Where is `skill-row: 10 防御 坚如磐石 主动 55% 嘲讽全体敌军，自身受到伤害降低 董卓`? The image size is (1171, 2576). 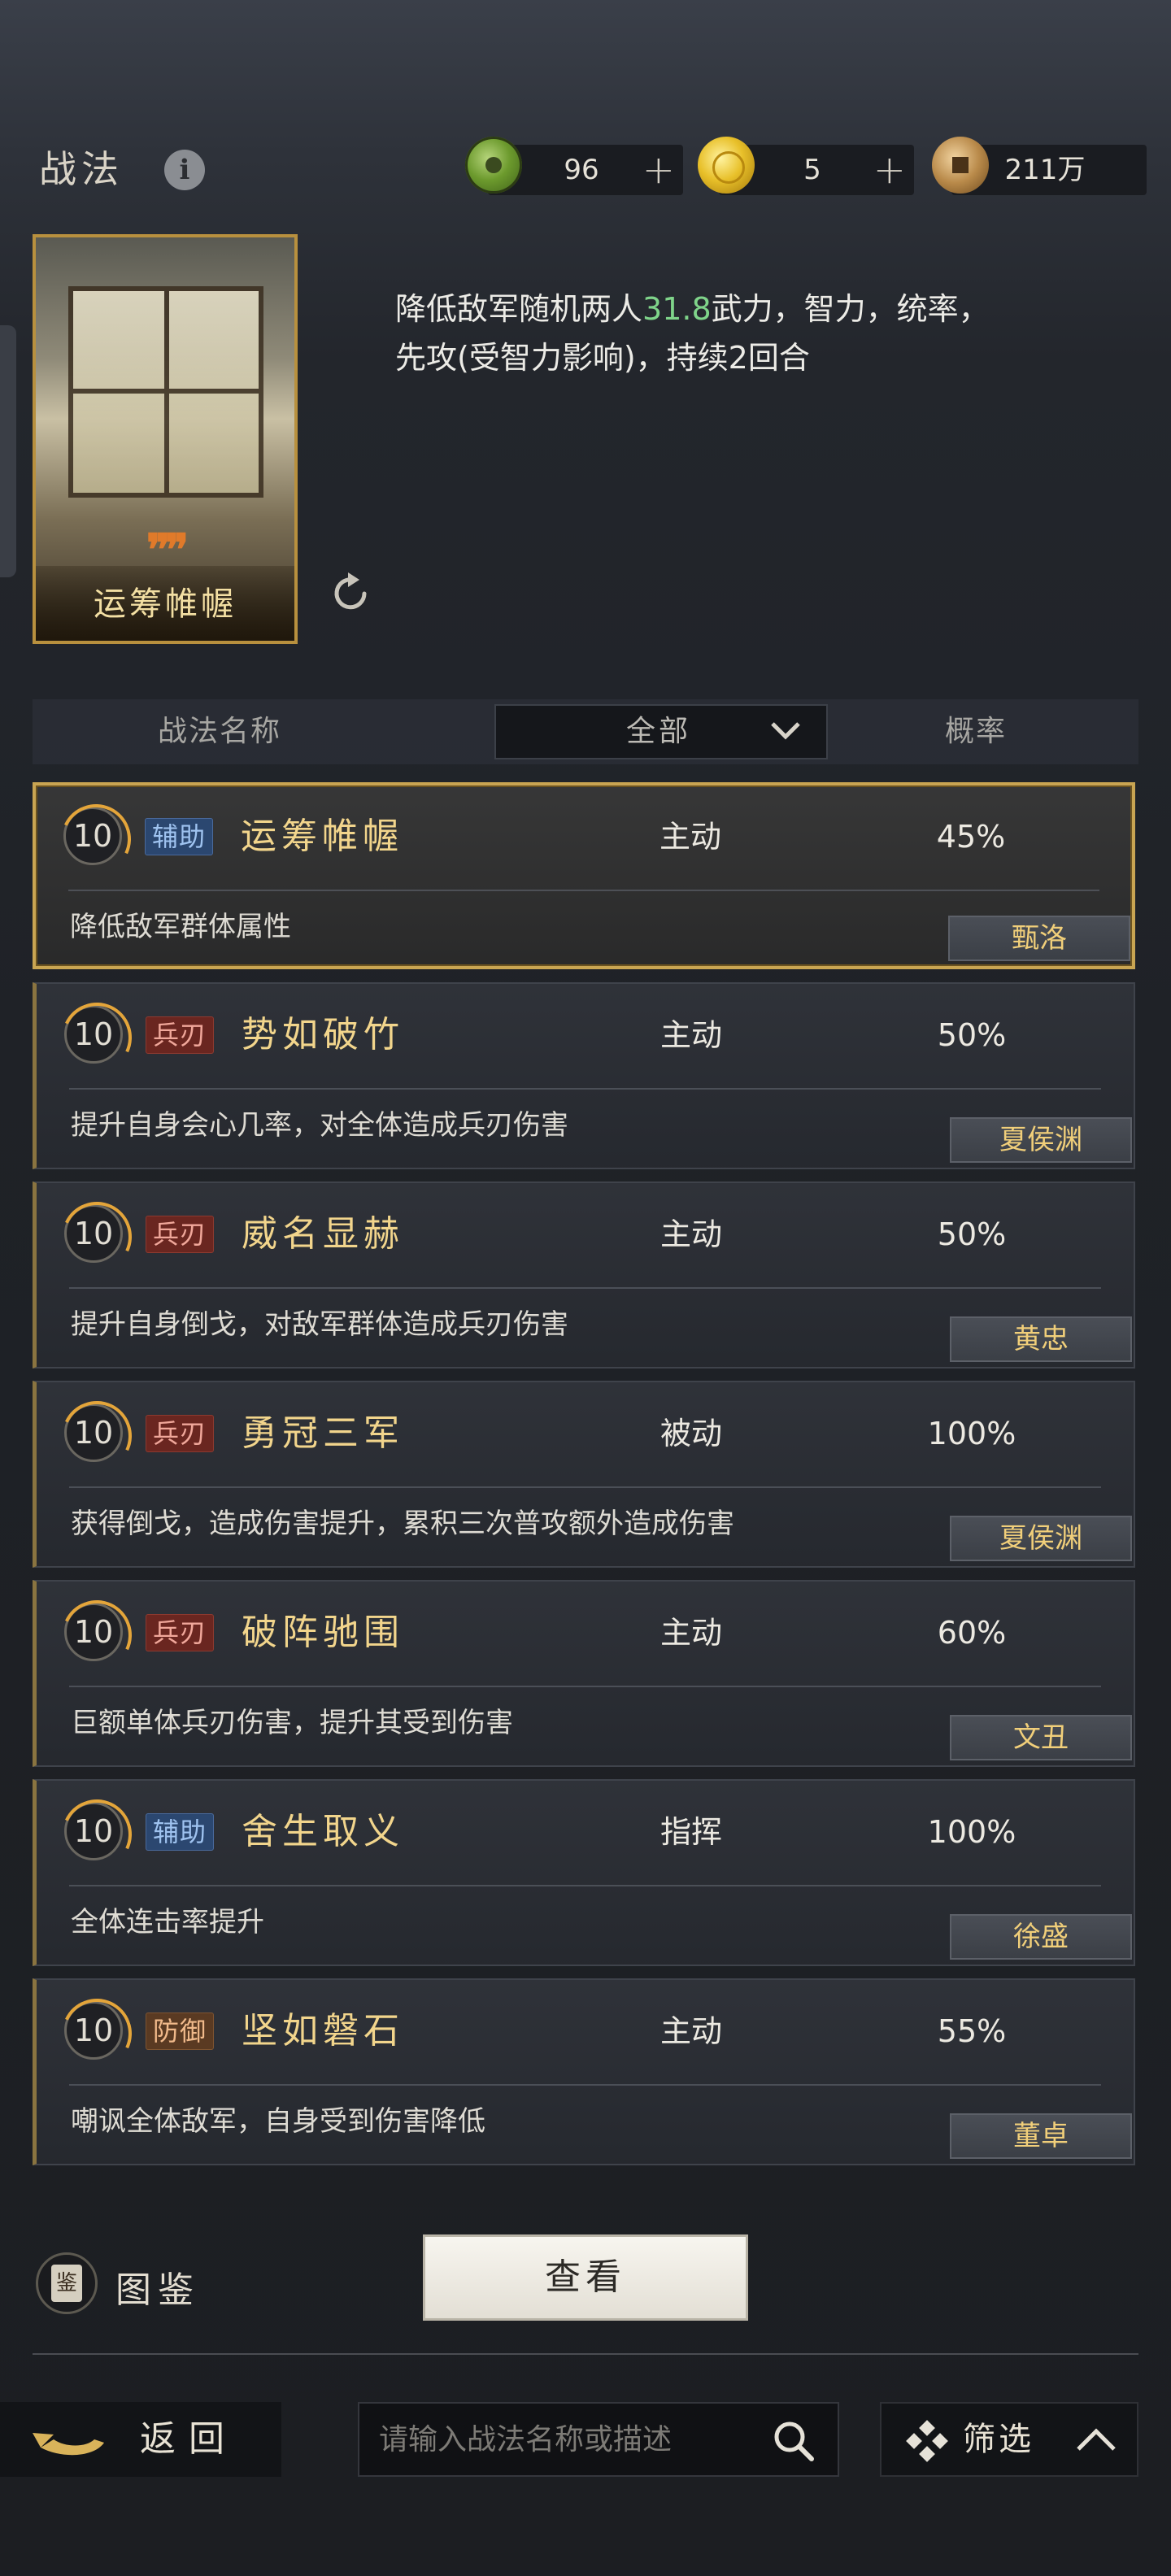
skill-row: 10 防御 坚如磐石 主动 55% 嘲讽全体敌军，自身受到伤害降低 董卓 is located at coordinates (584, 2072).